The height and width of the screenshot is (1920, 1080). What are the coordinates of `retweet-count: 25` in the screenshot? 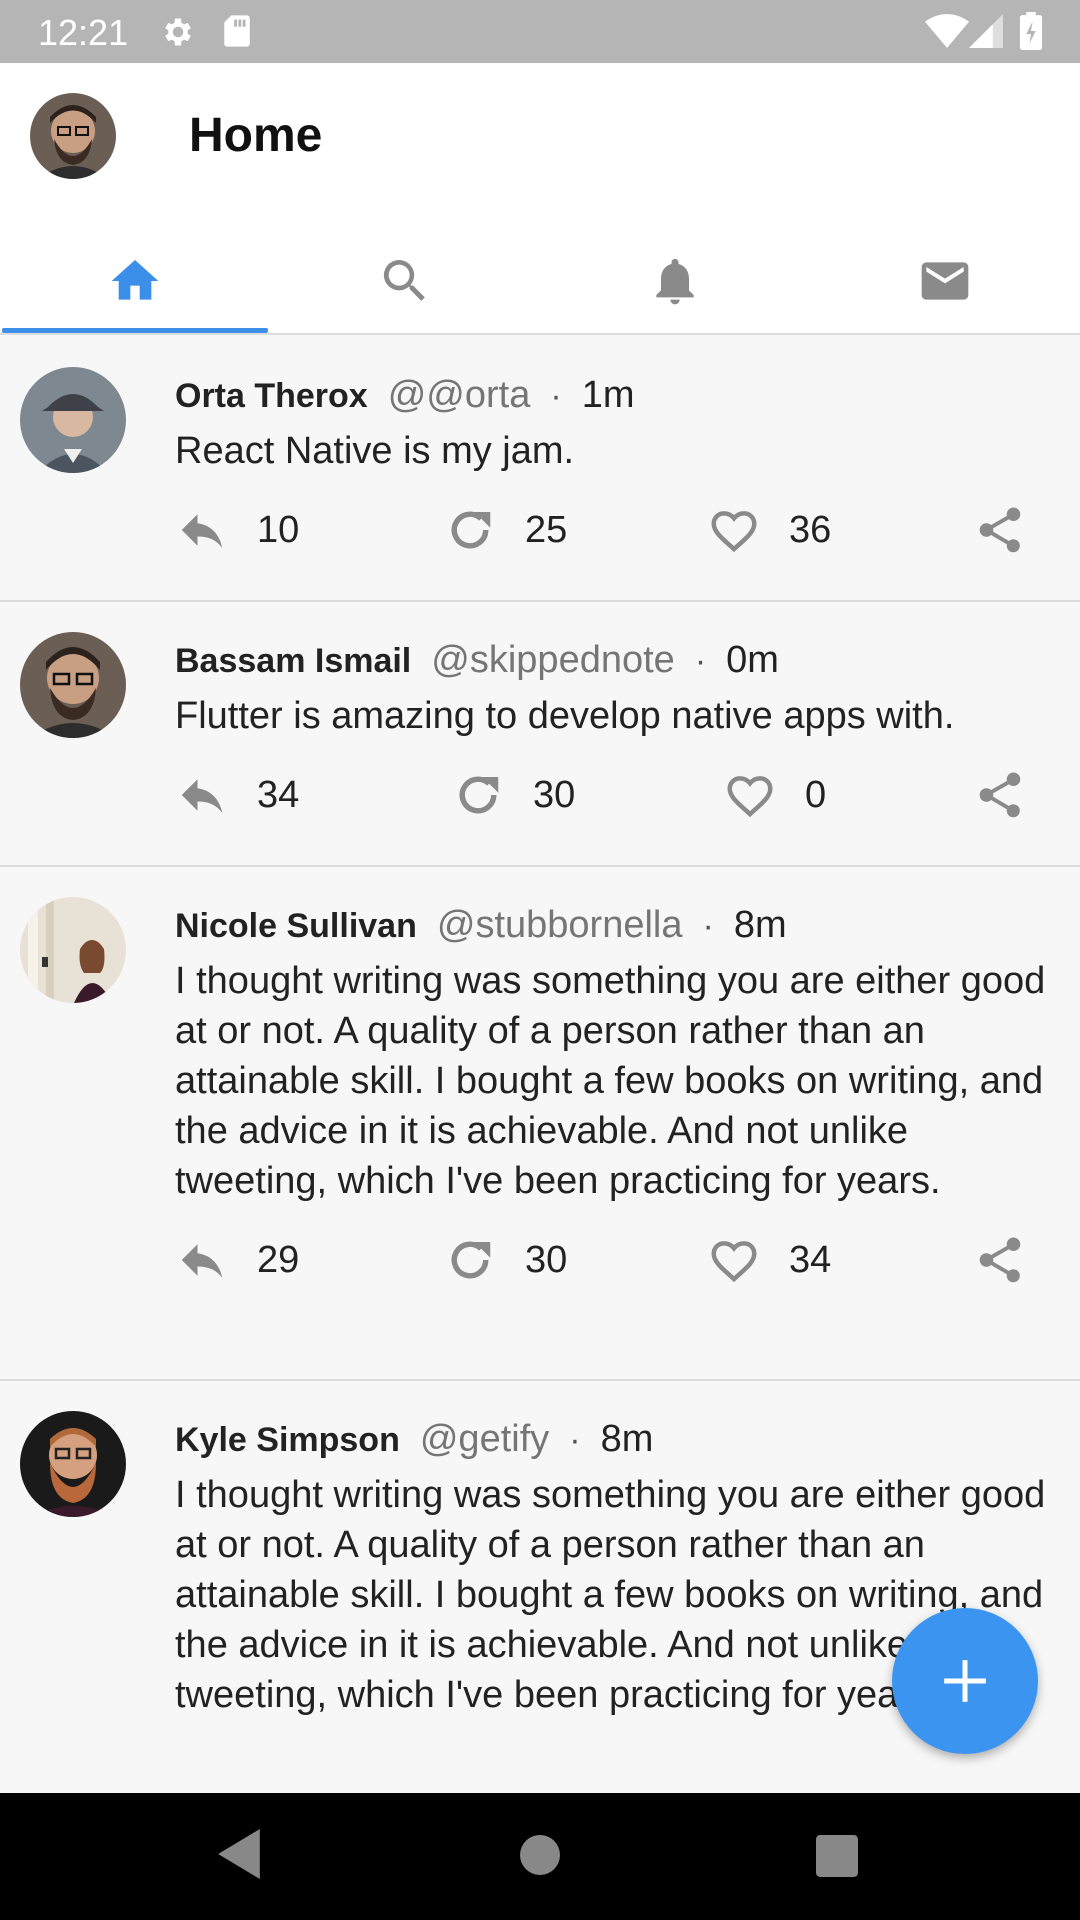 It's located at (546, 529).